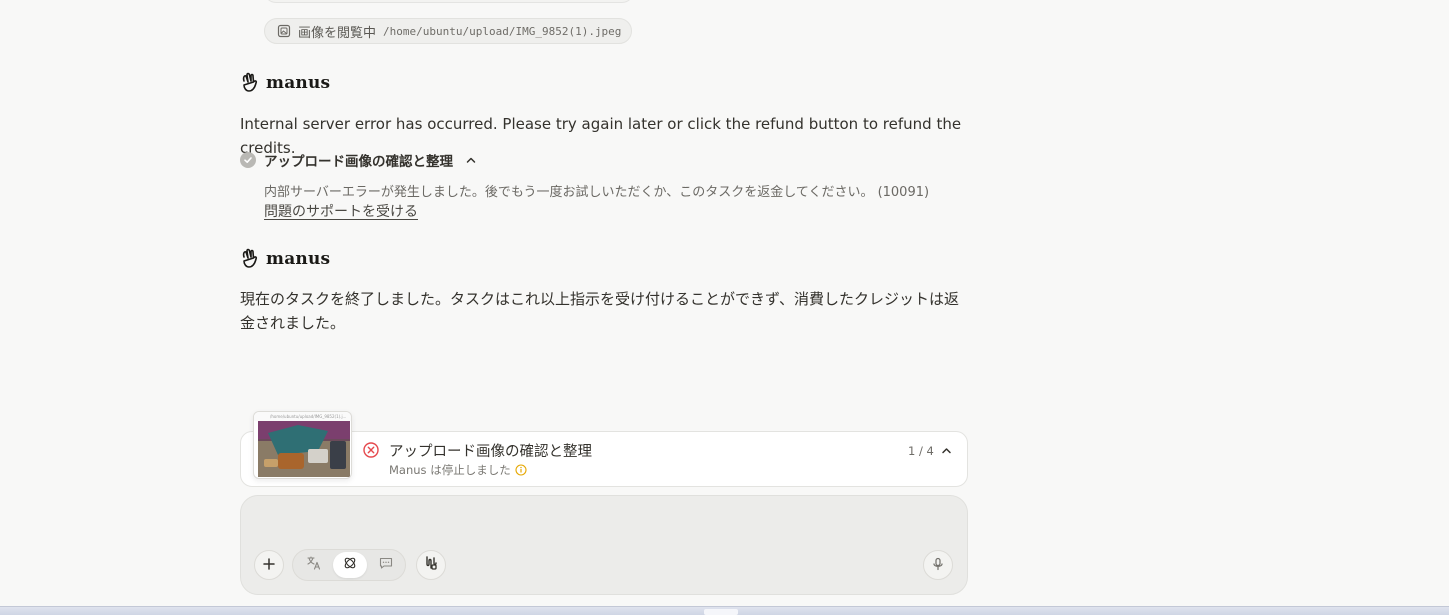 The height and width of the screenshot is (615, 1449). What do you see at coordinates (284, 31) in the screenshot?
I see `image-file-icon` at bounding box center [284, 31].